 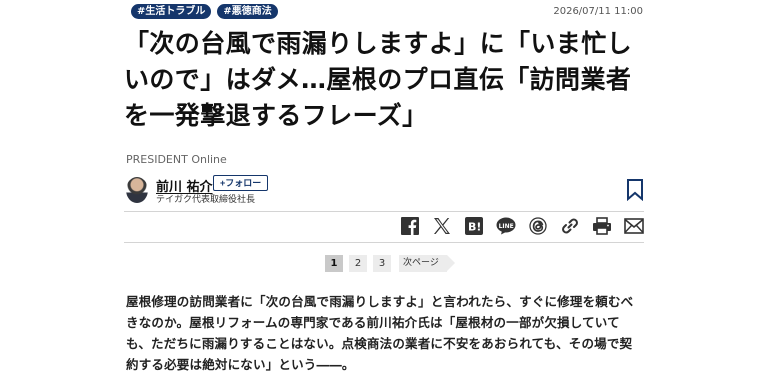 I want to click on share-bar: B! LINE, so click(x=522, y=226).